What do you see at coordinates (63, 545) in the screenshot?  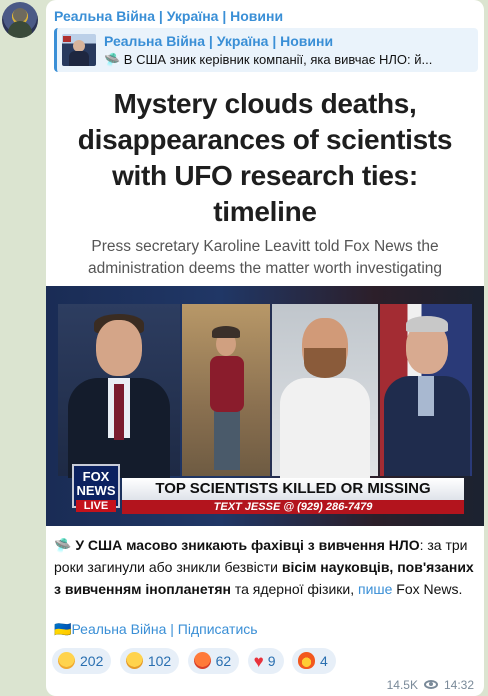 I see `ufo-emoji-icon: 🛸` at bounding box center [63, 545].